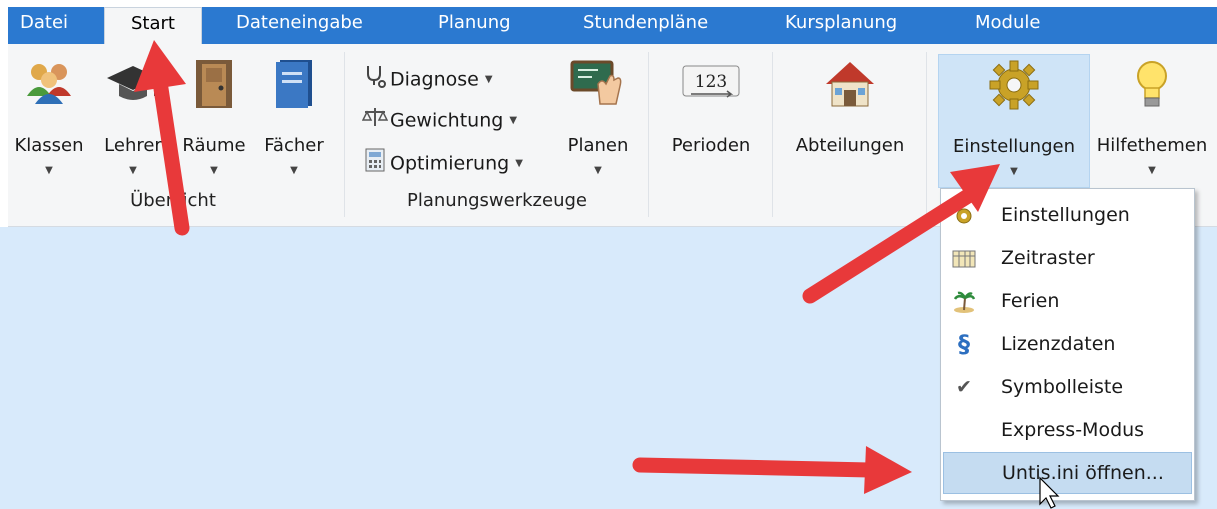  I want to click on periods-counter-icon: 123, so click(711, 82).